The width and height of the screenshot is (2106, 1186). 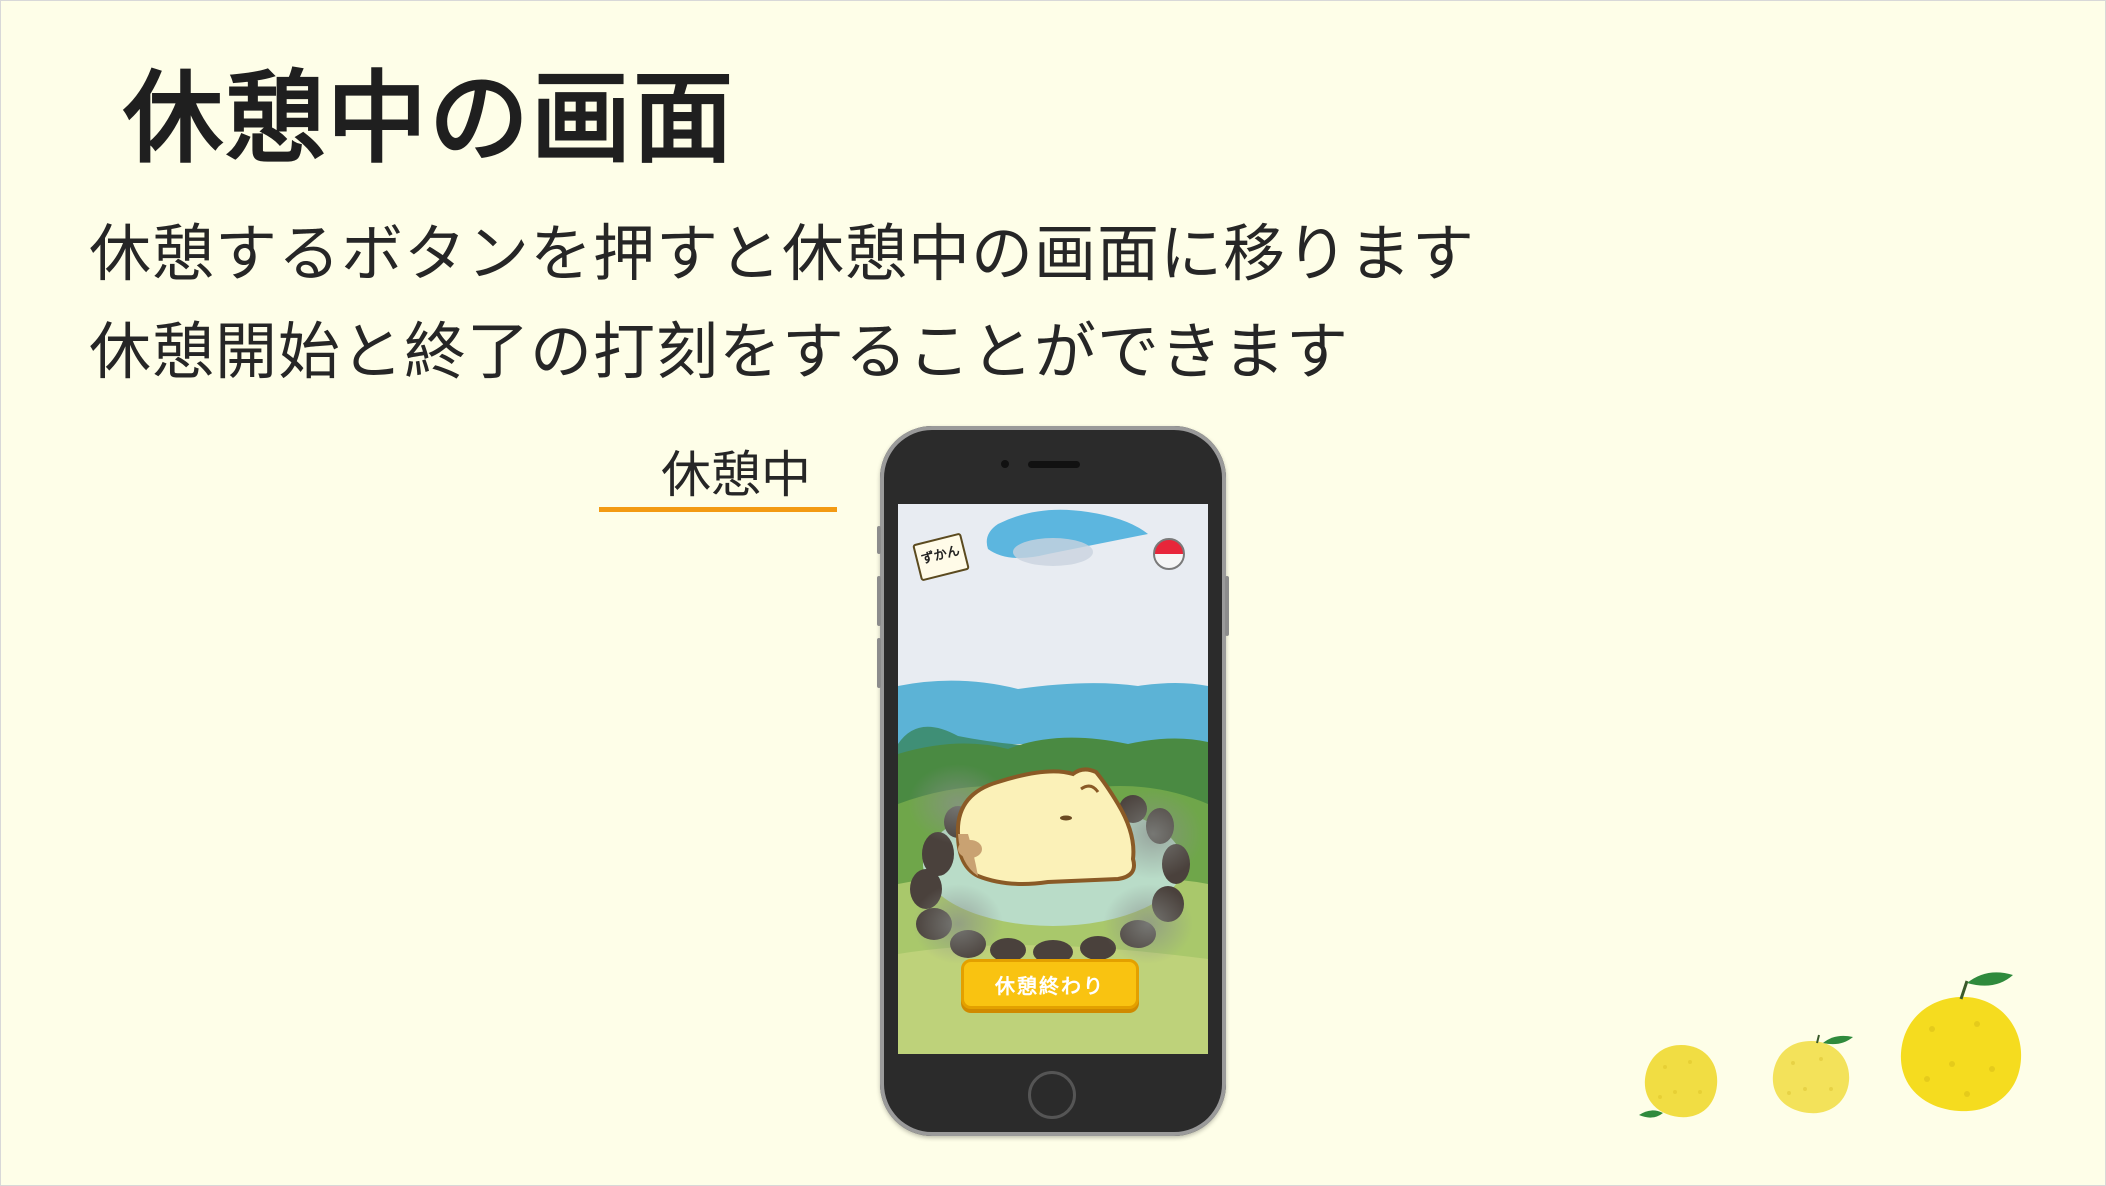 I want to click on phone-volume-up, so click(x=879, y=601).